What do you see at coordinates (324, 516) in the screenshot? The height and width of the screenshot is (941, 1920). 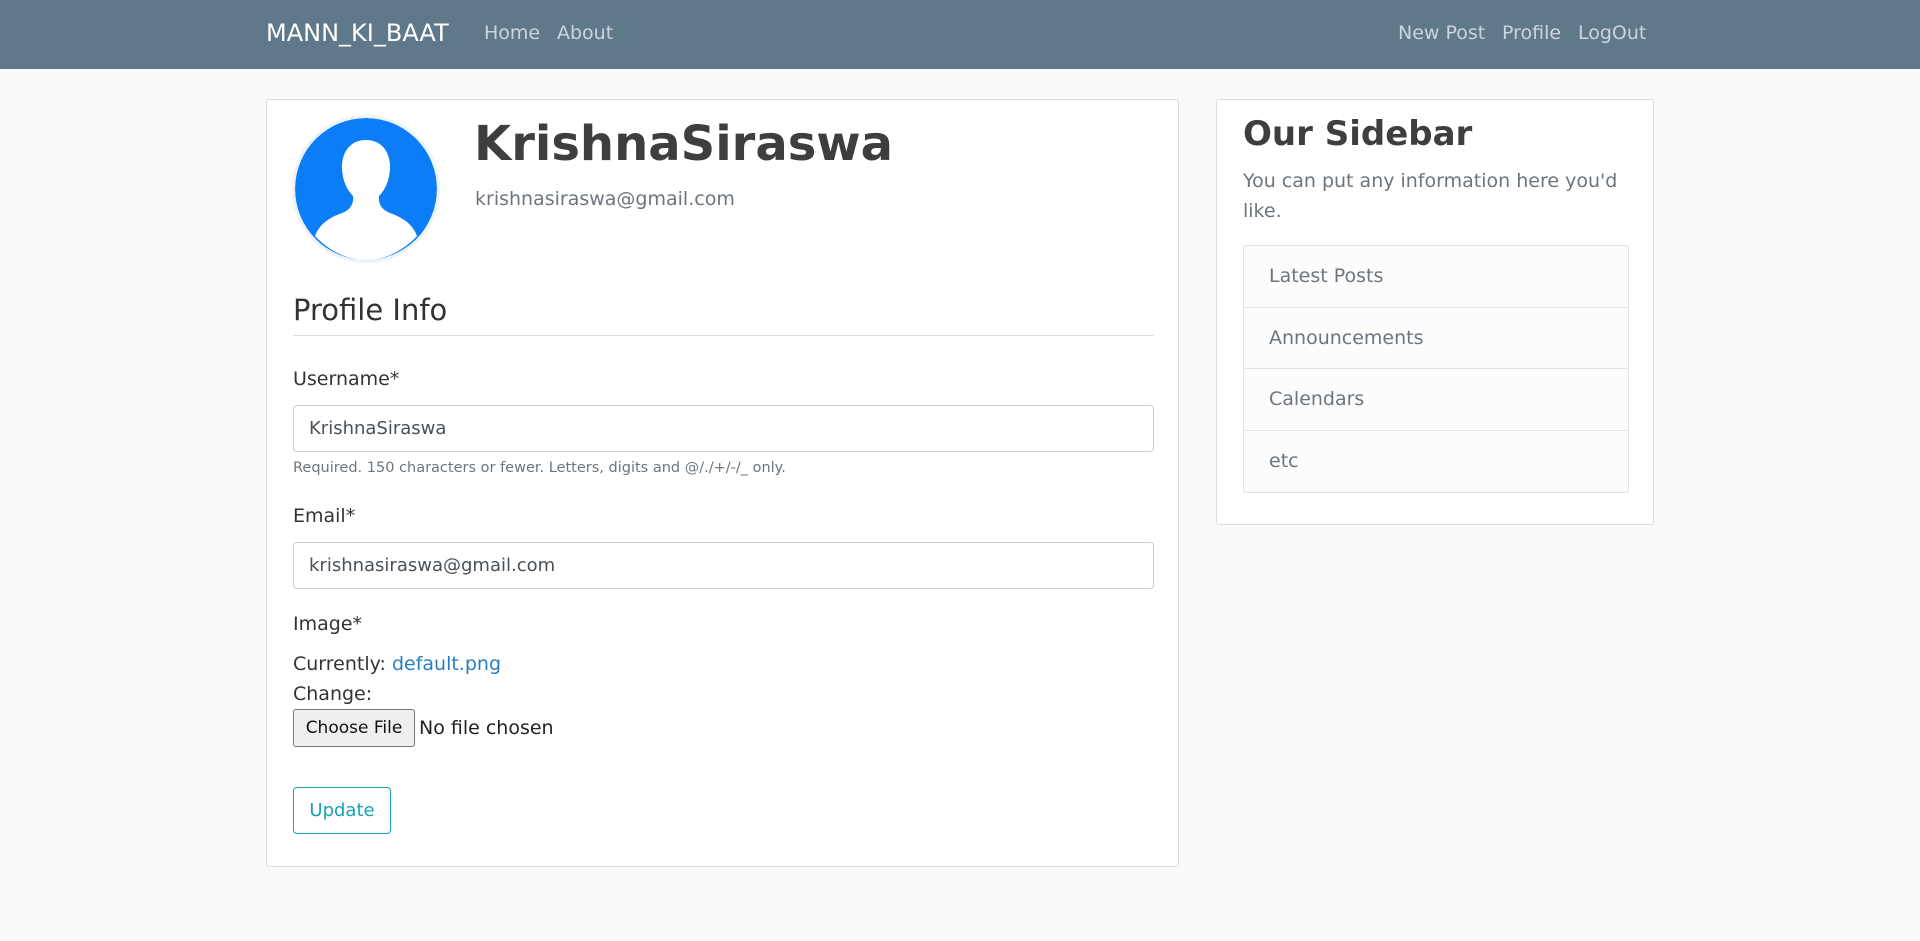 I see `email-label: Email*` at bounding box center [324, 516].